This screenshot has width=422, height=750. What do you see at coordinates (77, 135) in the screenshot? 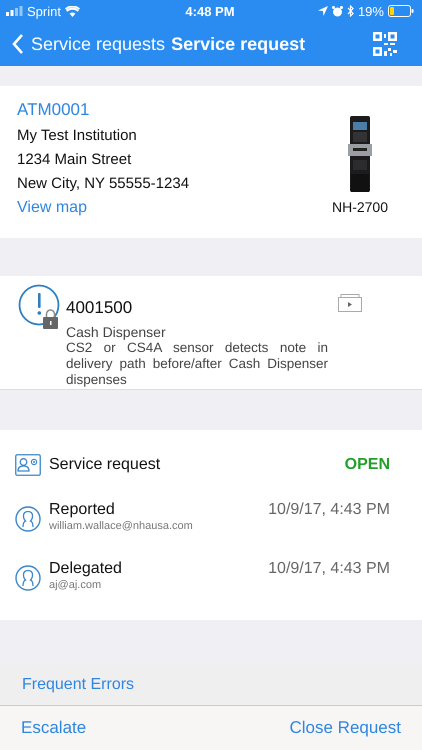
I see `address-line: My Test Institution` at bounding box center [77, 135].